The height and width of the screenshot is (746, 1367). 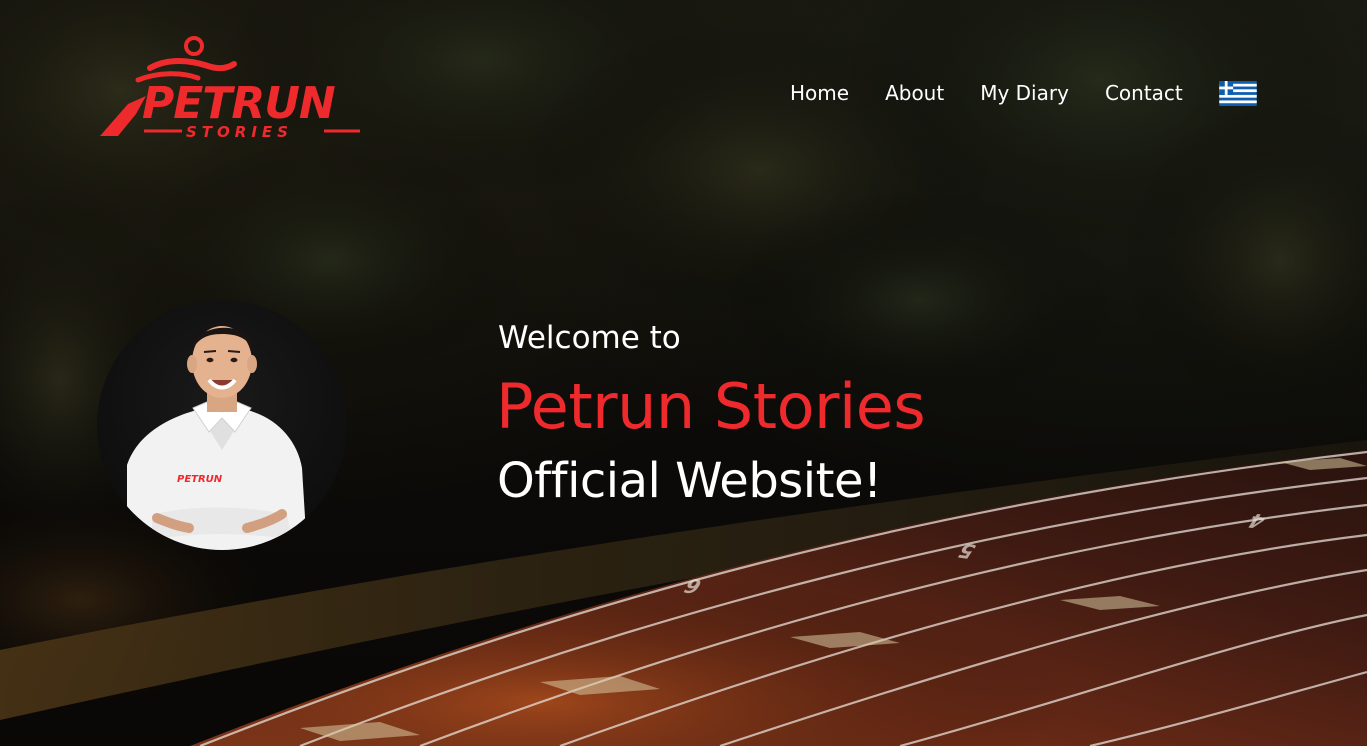 What do you see at coordinates (239, 132) in the screenshot?
I see `logo-subtitle: STORIES` at bounding box center [239, 132].